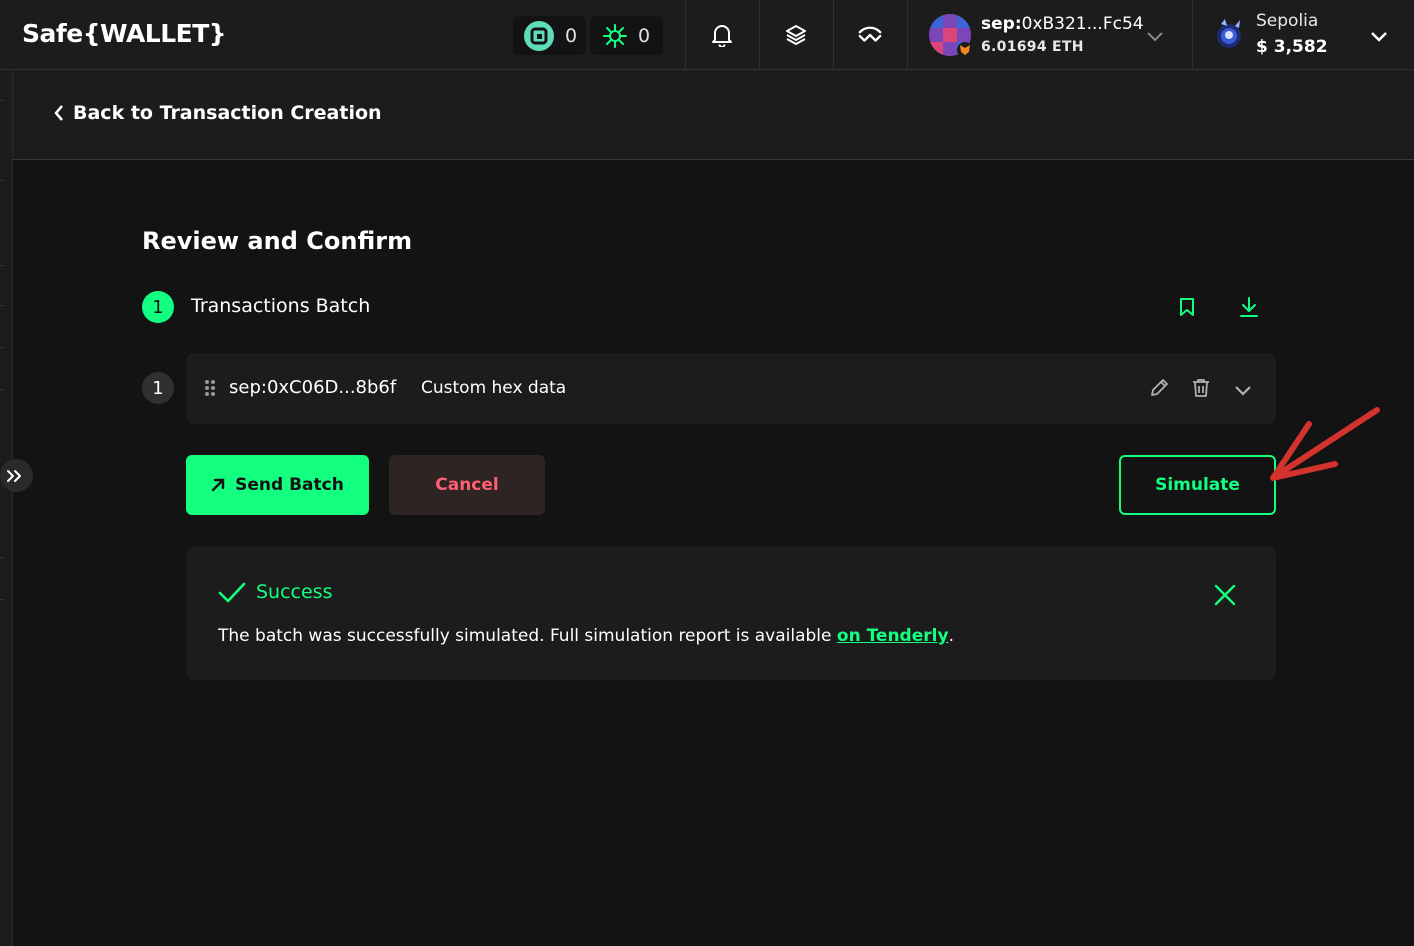 The width and height of the screenshot is (1414, 946). What do you see at coordinates (1292, 47) in the screenshot?
I see `network-fiat-total: $ 3,582` at bounding box center [1292, 47].